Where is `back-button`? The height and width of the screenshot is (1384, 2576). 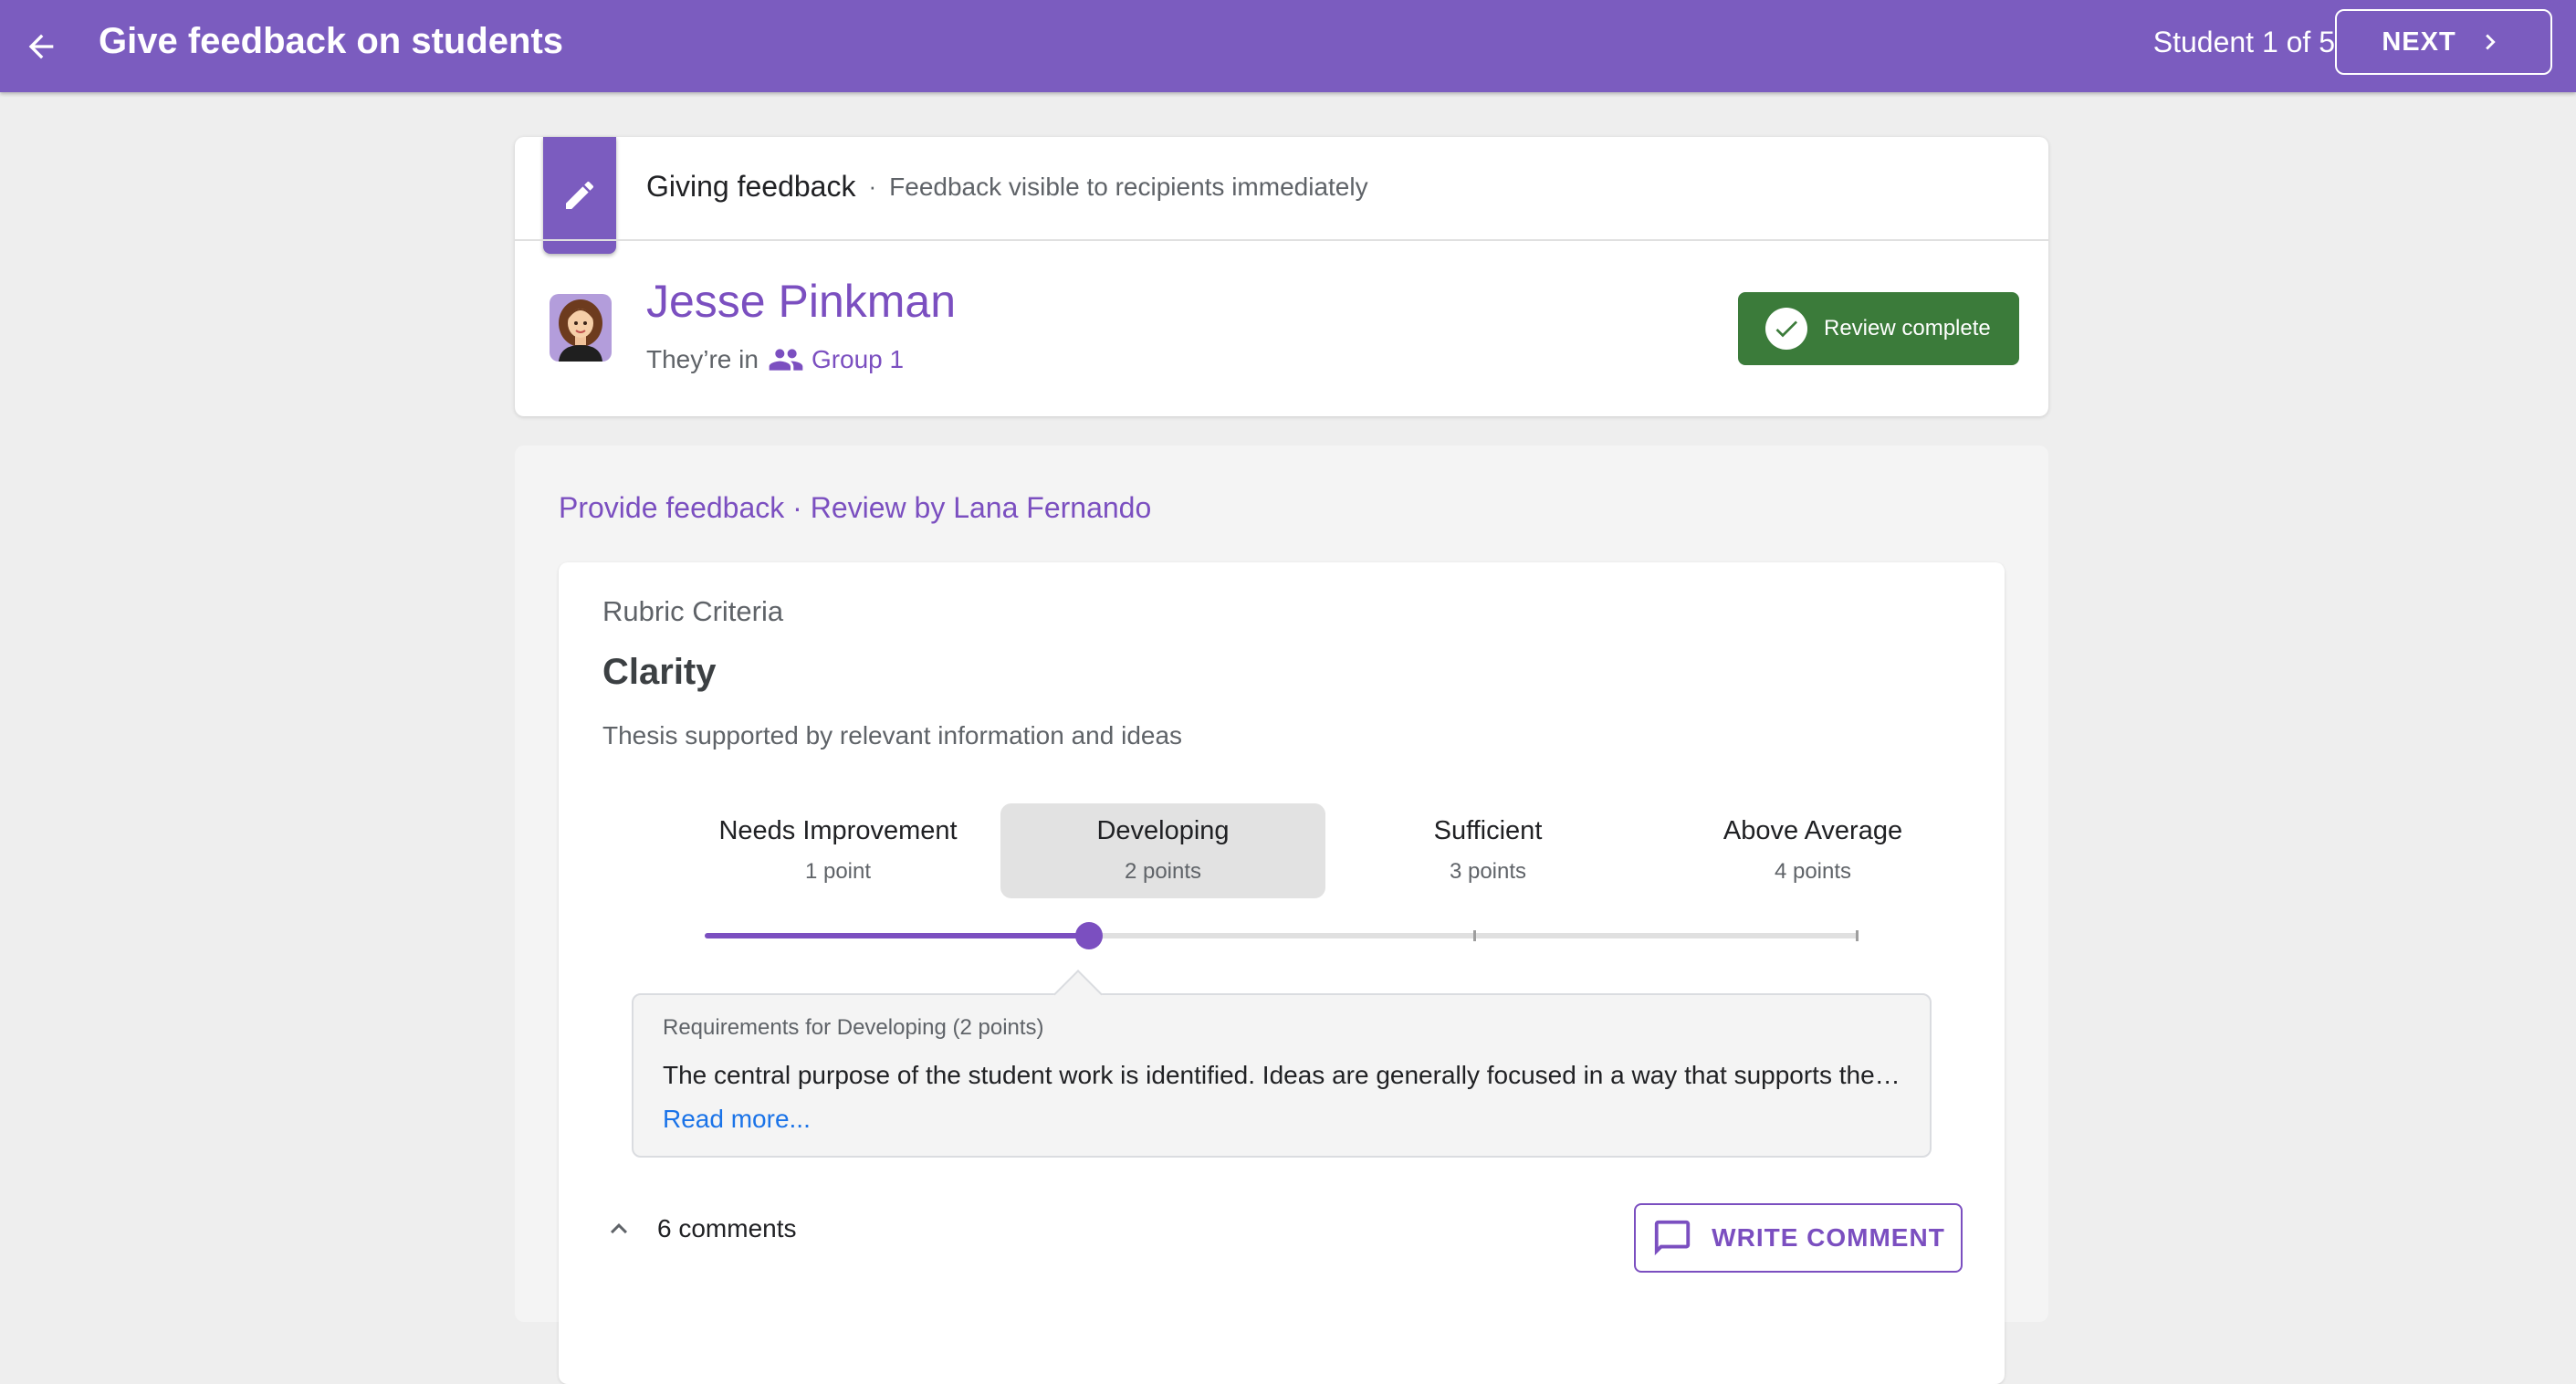
back-button is located at coordinates (41, 46).